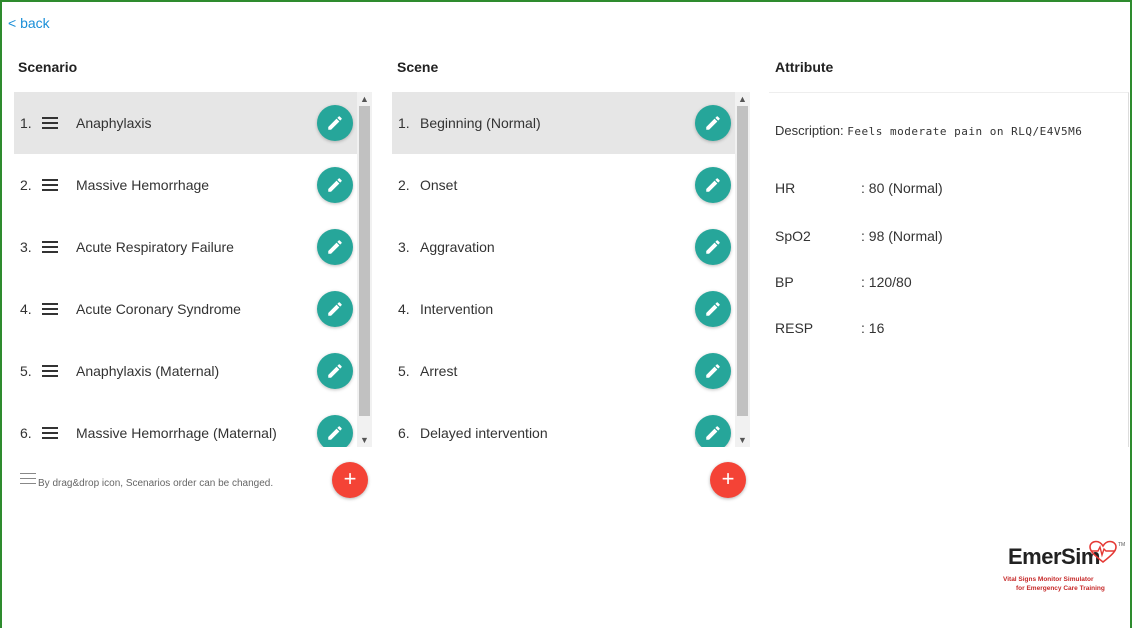  I want to click on scene-item: 1. Beginning (Normal), so click(563, 123).